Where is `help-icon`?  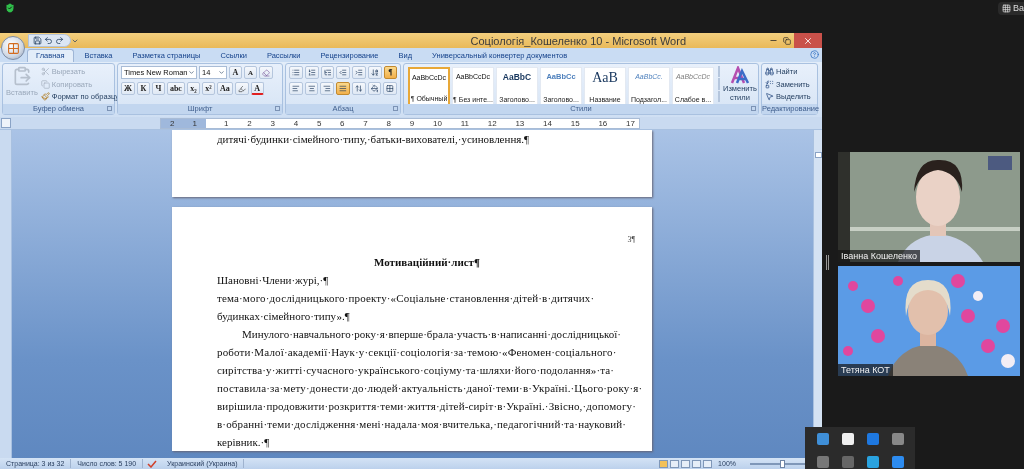
help-icon is located at coordinates (814, 54).